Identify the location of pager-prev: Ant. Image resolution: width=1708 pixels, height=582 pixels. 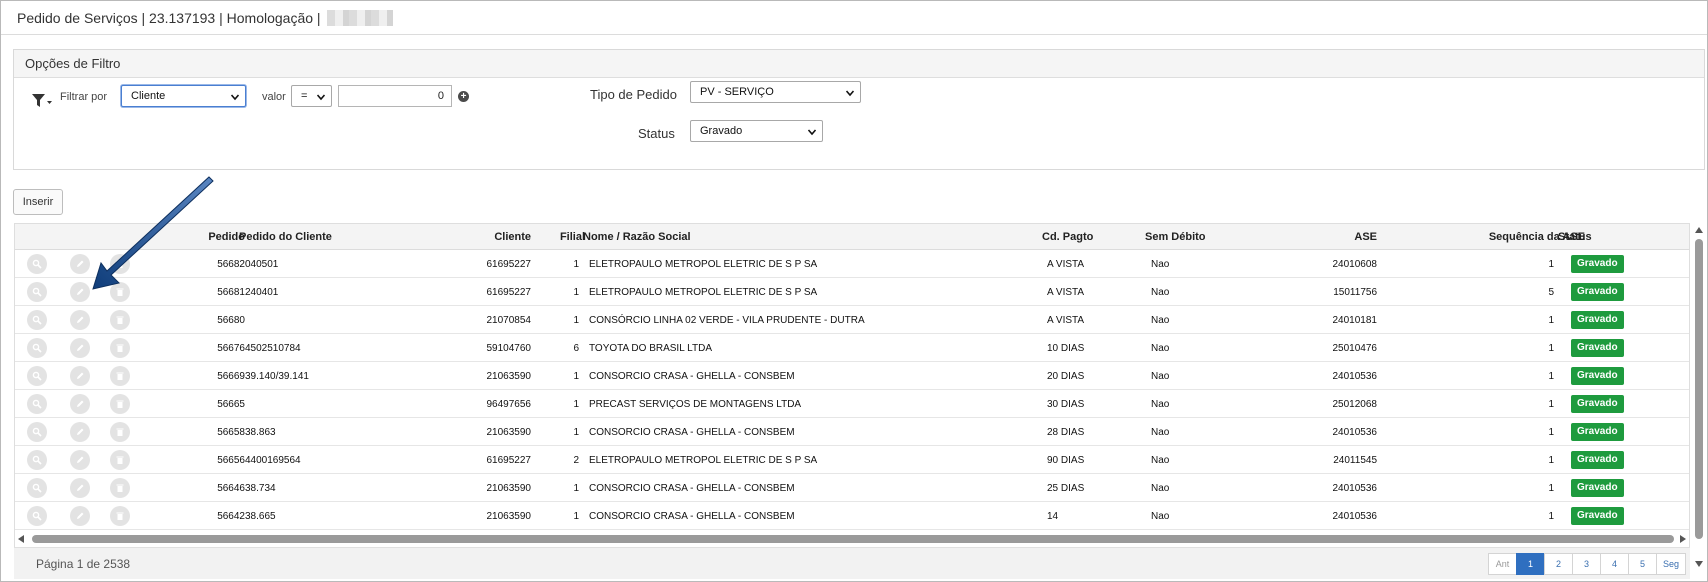
(1502, 564).